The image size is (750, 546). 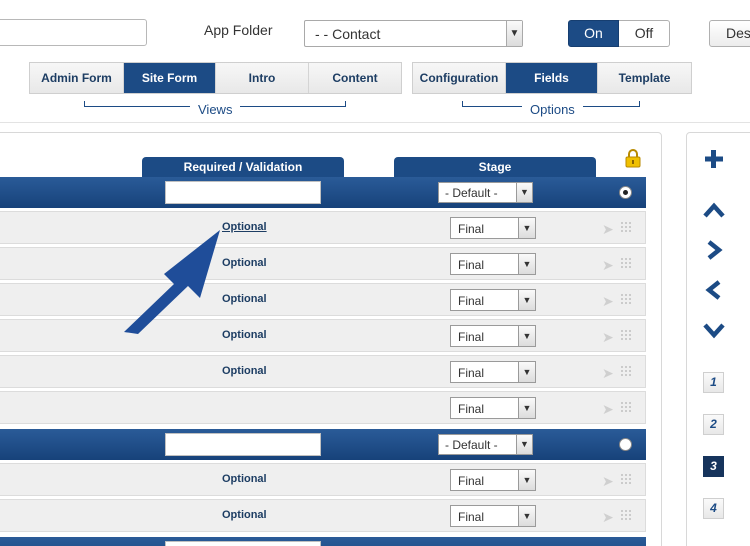 What do you see at coordinates (238, 30) in the screenshot?
I see `app-folder-label: App Folder` at bounding box center [238, 30].